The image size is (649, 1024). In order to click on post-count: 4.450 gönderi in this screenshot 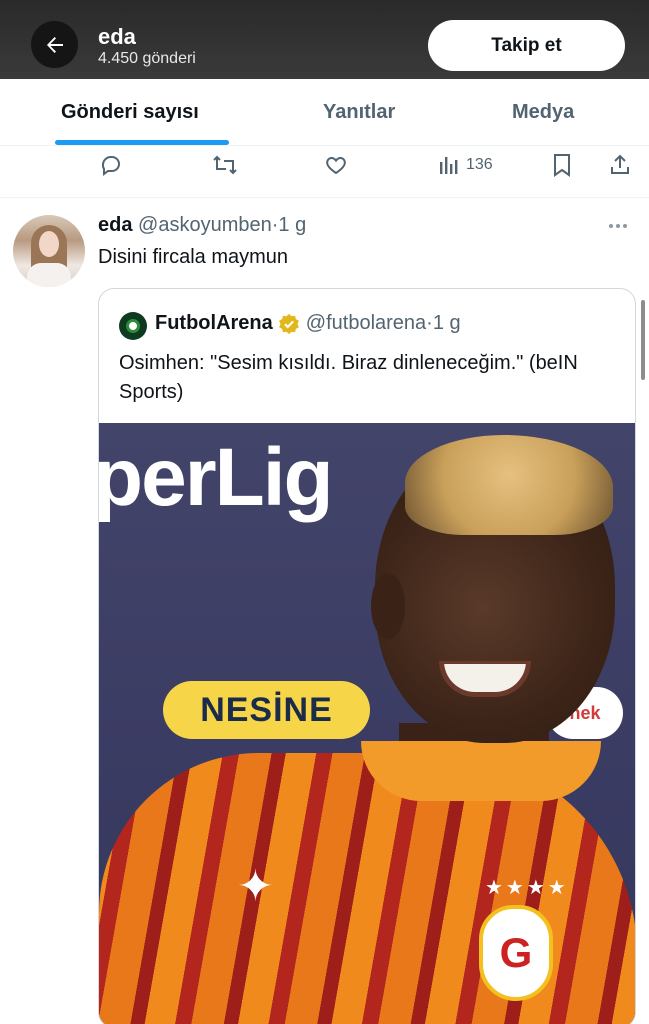, I will do `click(147, 58)`.